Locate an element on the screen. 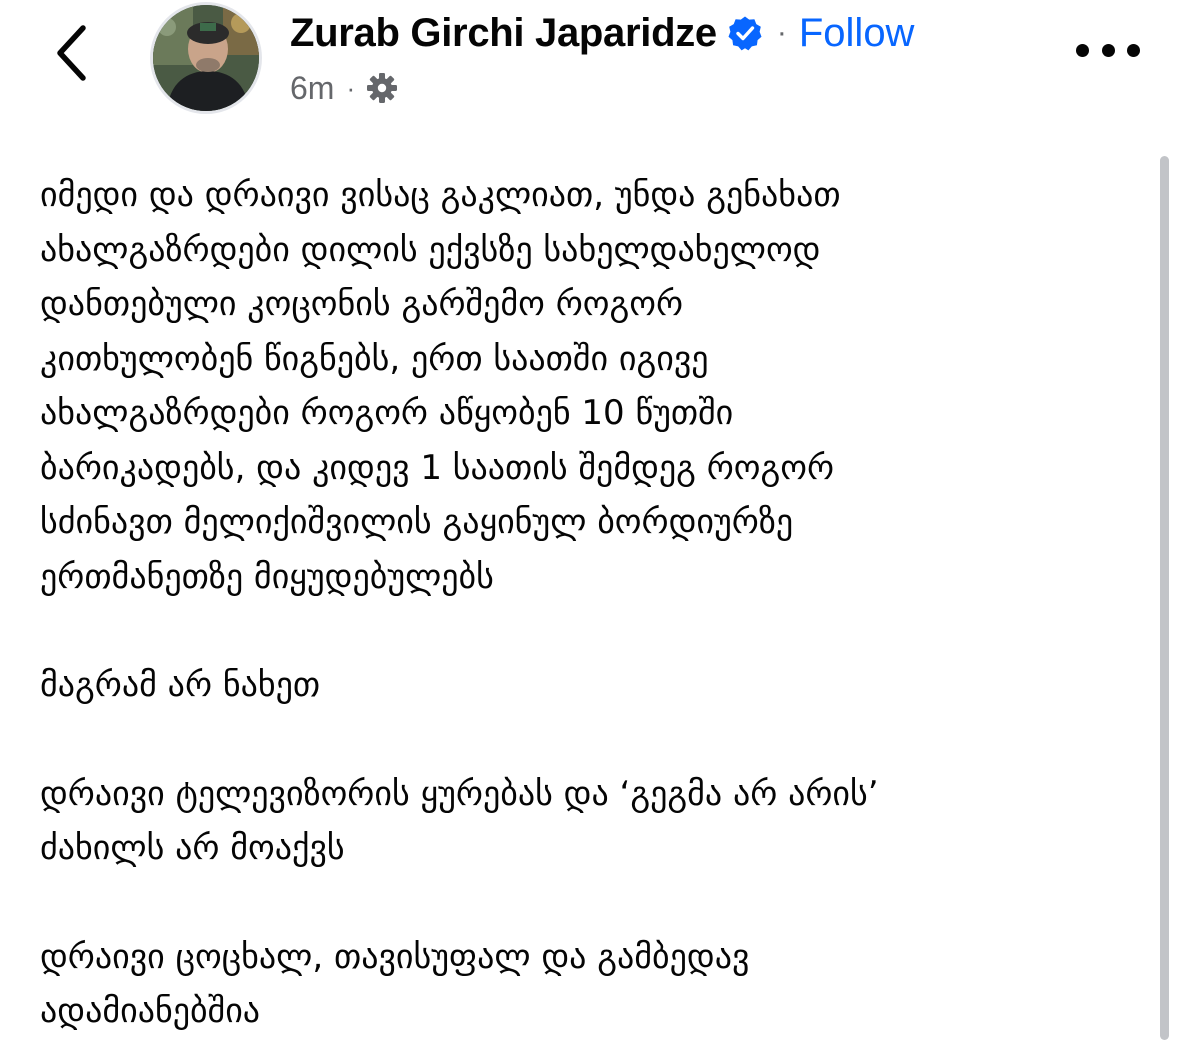  follow-button: Follow is located at coordinates (857, 33).